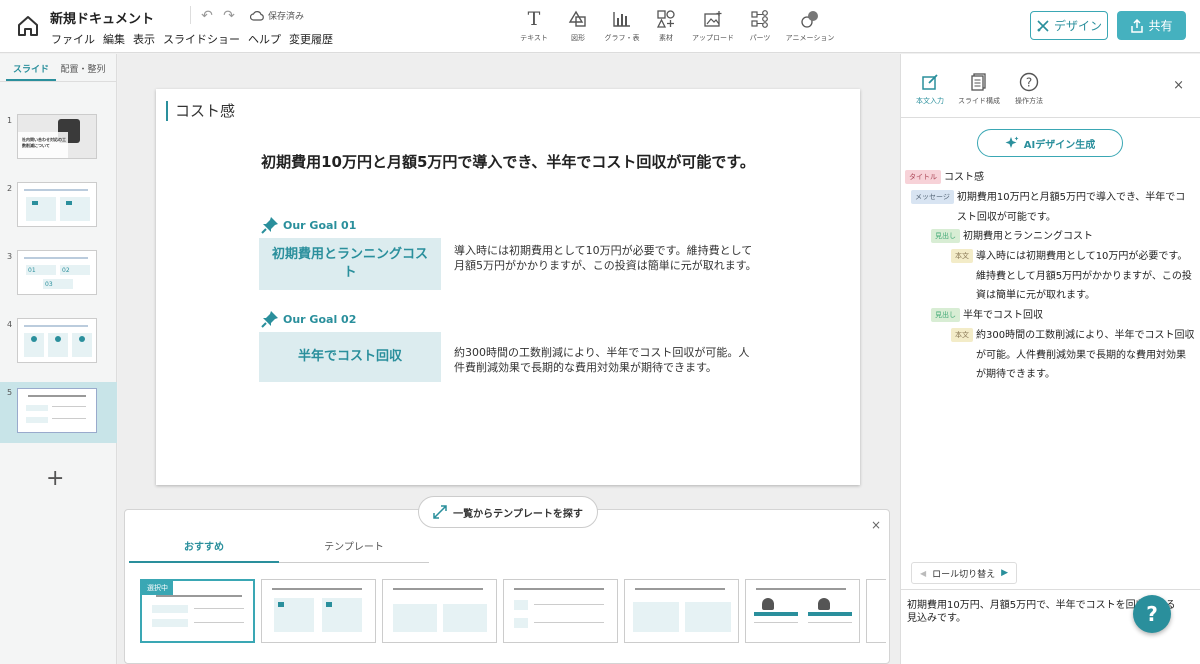 The height and width of the screenshot is (664, 1200). Describe the element at coordinates (508, 161) in the screenshot. I see `slide-message: 初期費用10万円と月額5万円で導入でき、半年でコスト回収が可能です。` at that location.